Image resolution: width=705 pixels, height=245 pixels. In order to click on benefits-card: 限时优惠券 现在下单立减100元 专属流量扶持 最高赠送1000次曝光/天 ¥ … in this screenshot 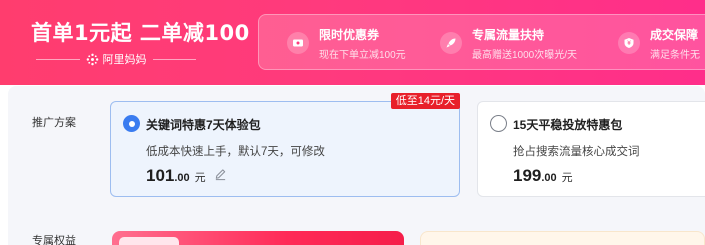, I will do `click(481, 42)`.